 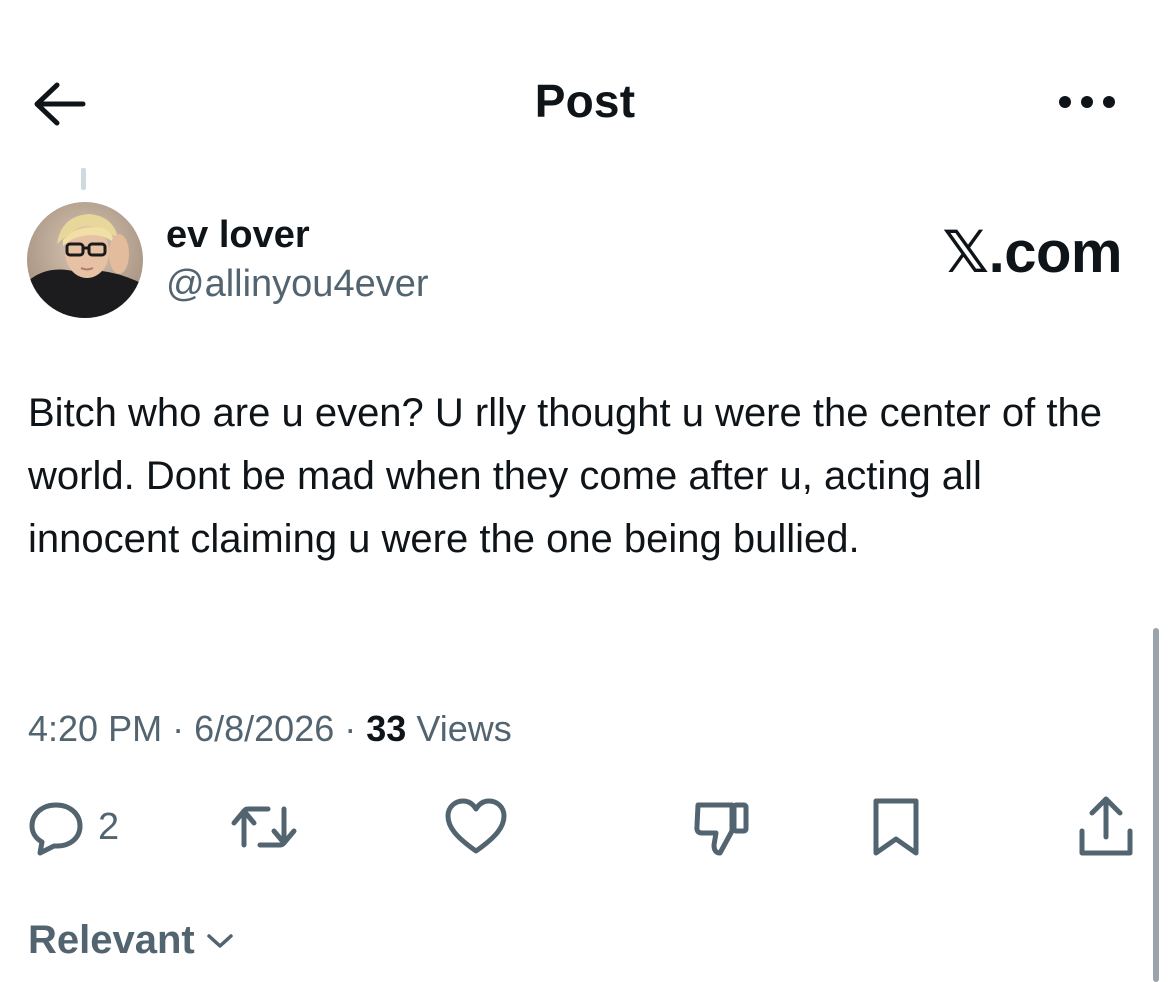 What do you see at coordinates (238, 235) in the screenshot?
I see `author-display-name: ev lover` at bounding box center [238, 235].